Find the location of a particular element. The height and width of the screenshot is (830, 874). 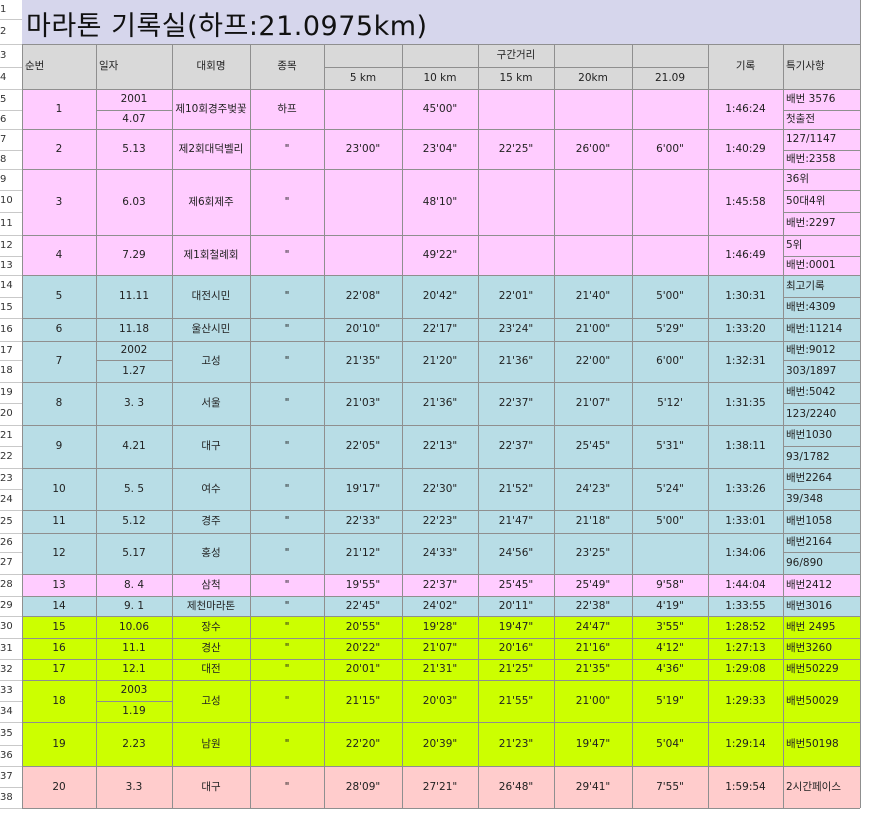

record-note: 배번:11214 is located at coordinates (814, 329).